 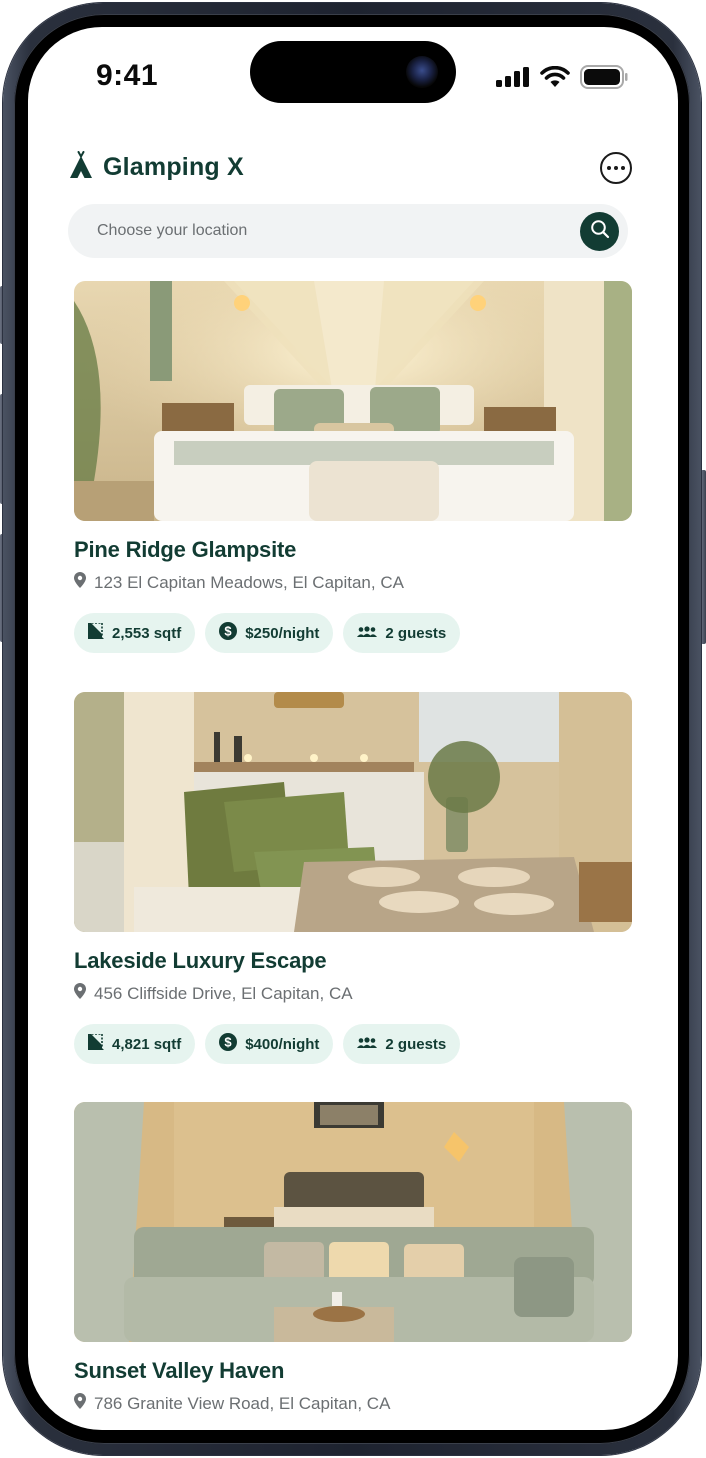 I want to click on listing-address: 456 Cliffside Drive, El Capitan, CA, so click(x=353, y=993).